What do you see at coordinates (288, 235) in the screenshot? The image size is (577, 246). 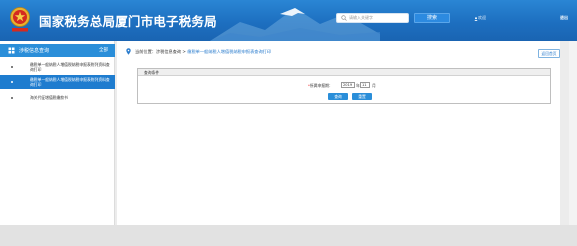 I see `page-bottom-area` at bounding box center [288, 235].